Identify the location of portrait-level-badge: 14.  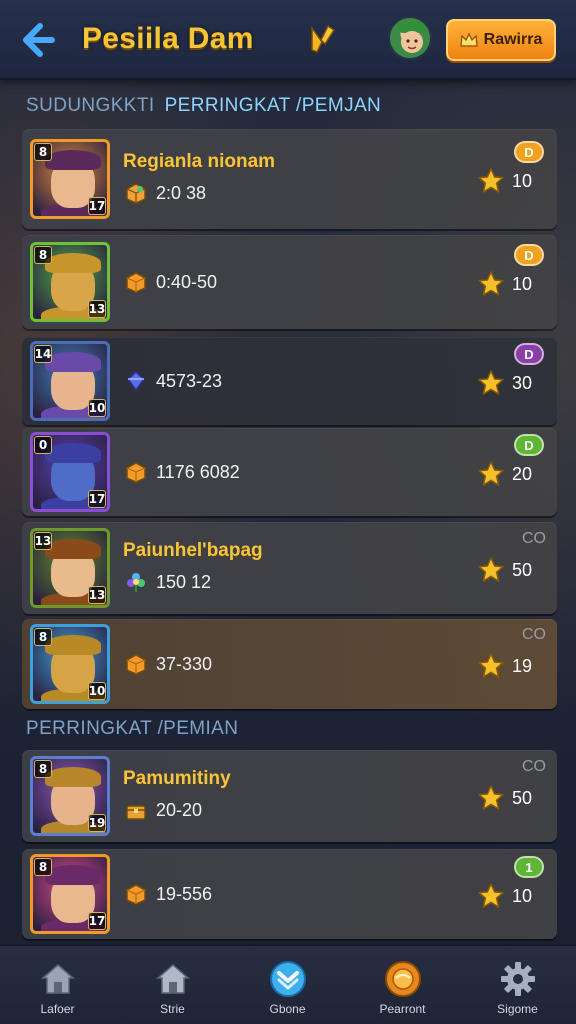
(43, 354).